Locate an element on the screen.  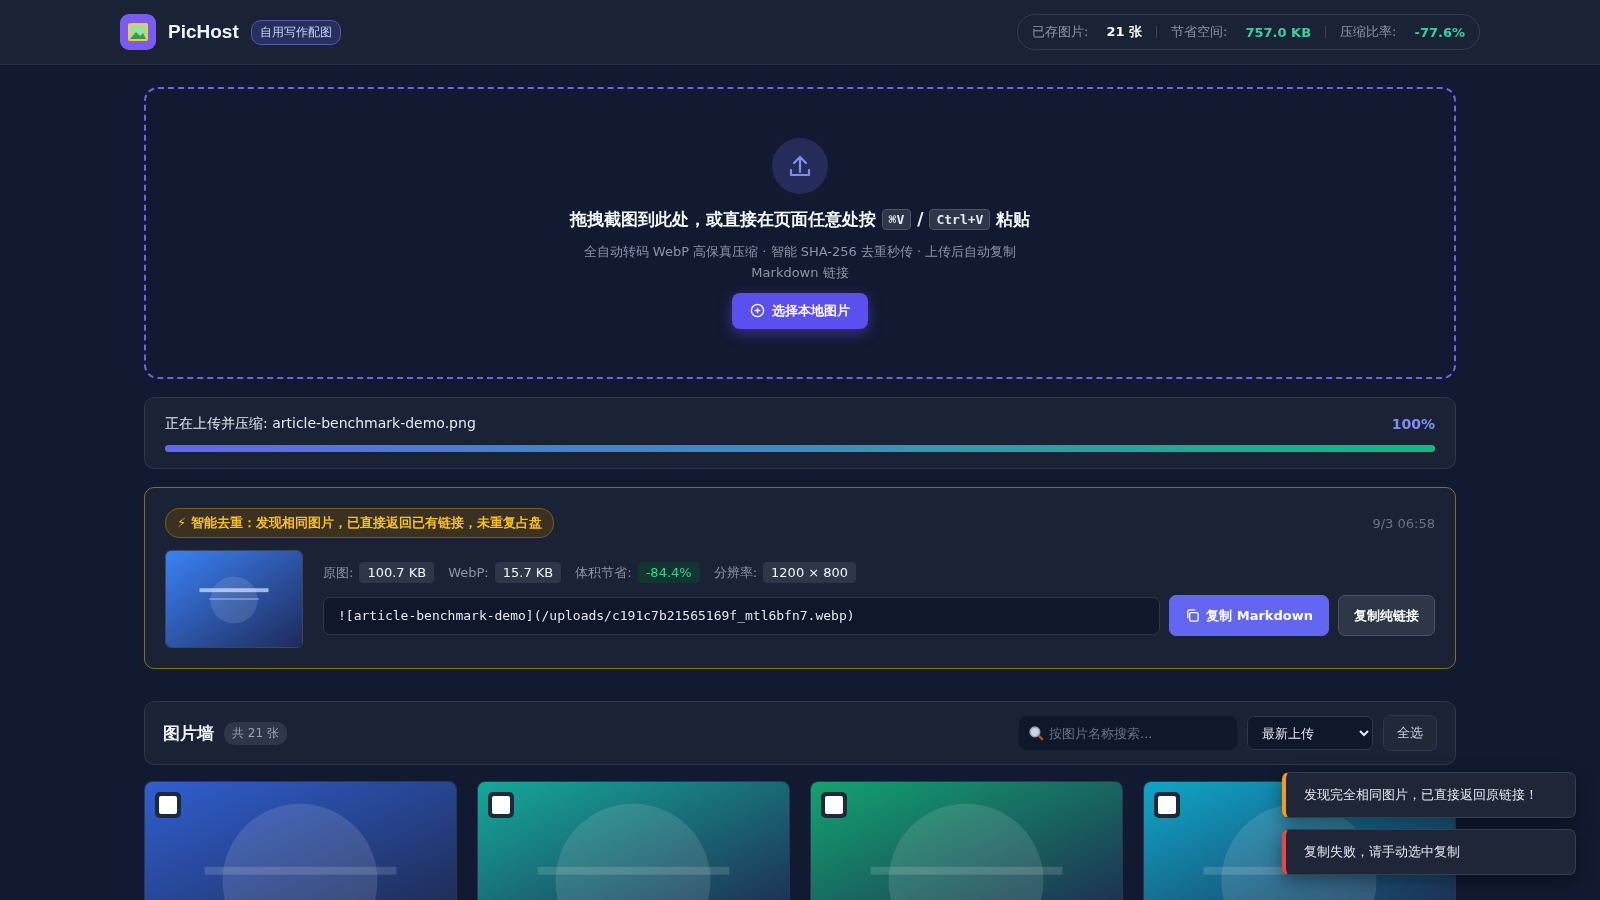
progress-percent: 100% is located at coordinates (1413, 424).